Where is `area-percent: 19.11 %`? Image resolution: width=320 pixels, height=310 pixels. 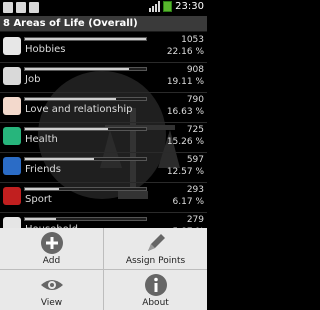 area-percent: 19.11 % is located at coordinates (185, 82).